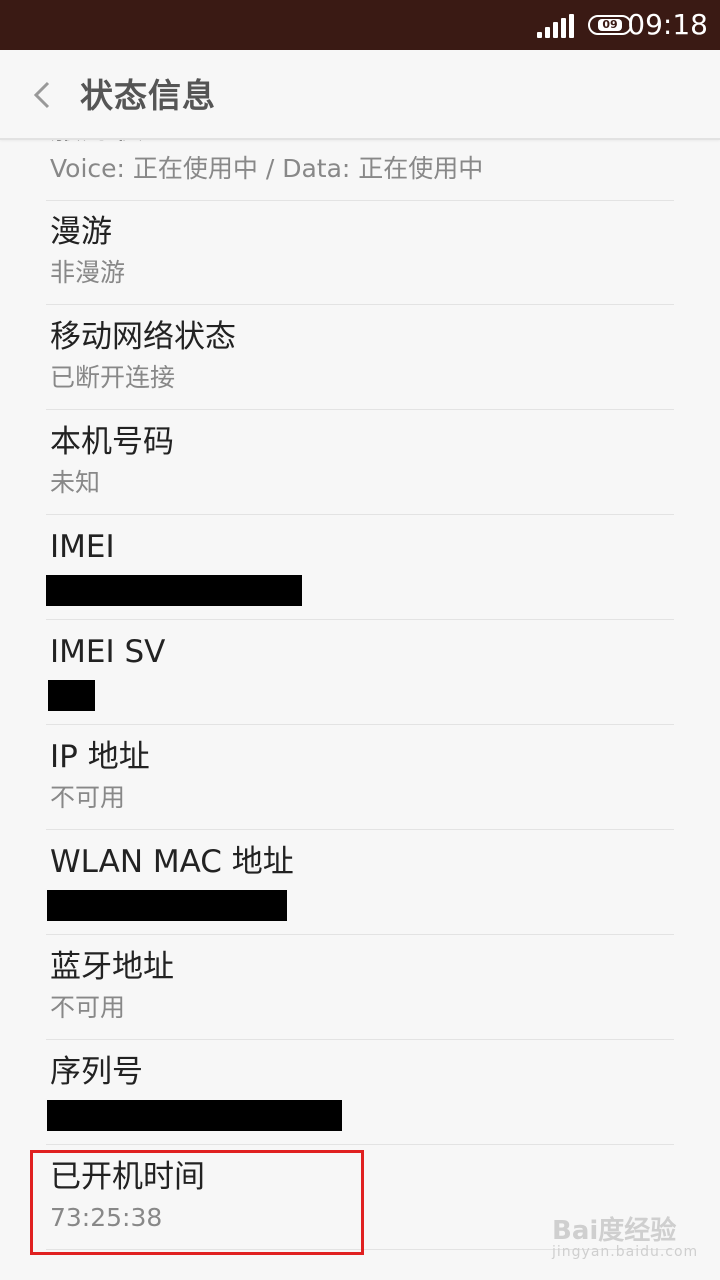 This screenshot has width=720, height=1280. I want to click on battery-level: 09, so click(610, 25).